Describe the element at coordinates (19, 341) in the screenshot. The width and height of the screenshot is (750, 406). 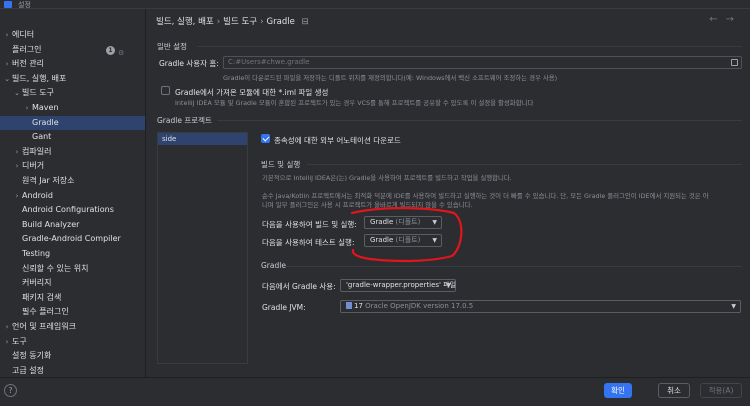
I see `sidebar-item-label: 도구` at that location.